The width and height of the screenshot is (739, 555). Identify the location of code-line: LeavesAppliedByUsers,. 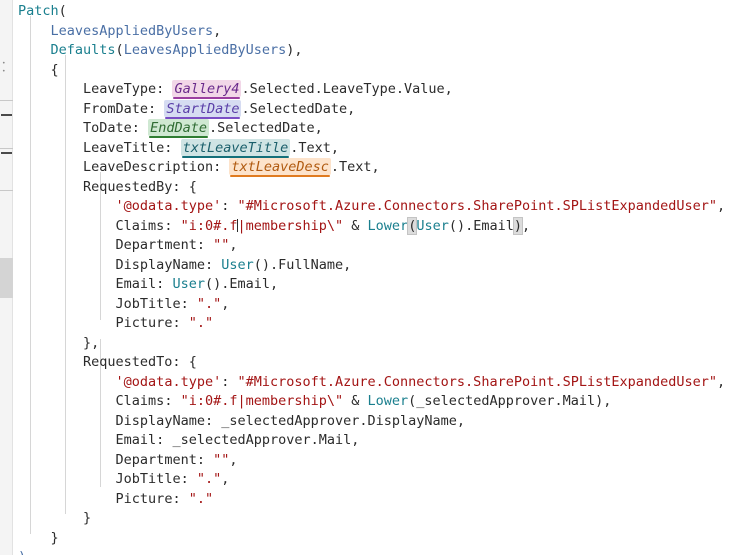
(376, 32).